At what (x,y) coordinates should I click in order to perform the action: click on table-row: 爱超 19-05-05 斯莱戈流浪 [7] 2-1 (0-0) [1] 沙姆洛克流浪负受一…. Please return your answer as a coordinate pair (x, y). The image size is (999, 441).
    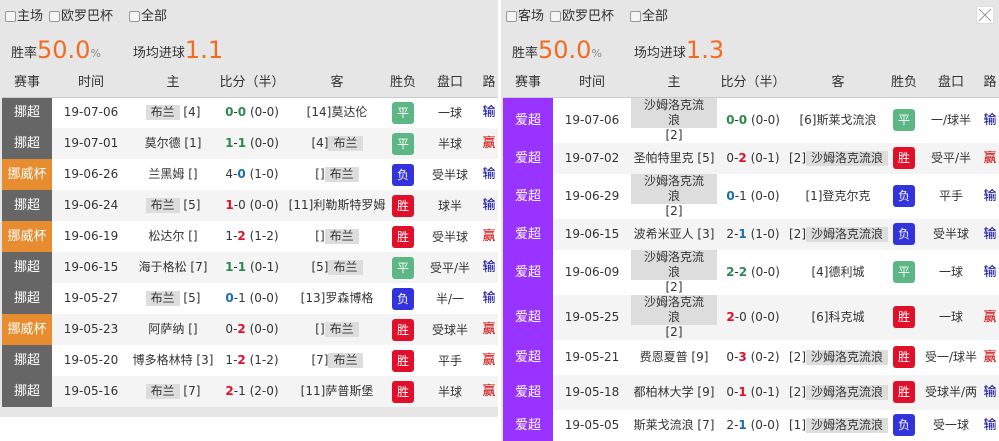
    Looking at the image, I should click on (751, 425).